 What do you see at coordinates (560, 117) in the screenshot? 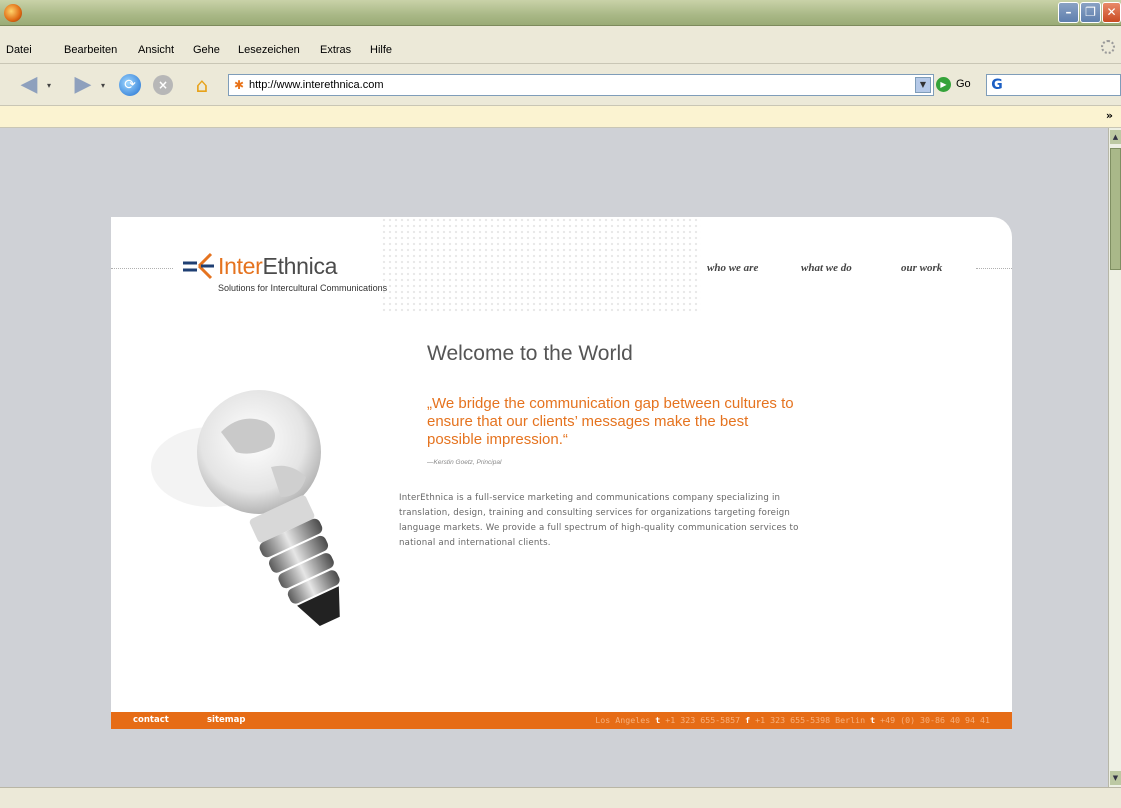
I see `bookmarks-toolbar: »` at bounding box center [560, 117].